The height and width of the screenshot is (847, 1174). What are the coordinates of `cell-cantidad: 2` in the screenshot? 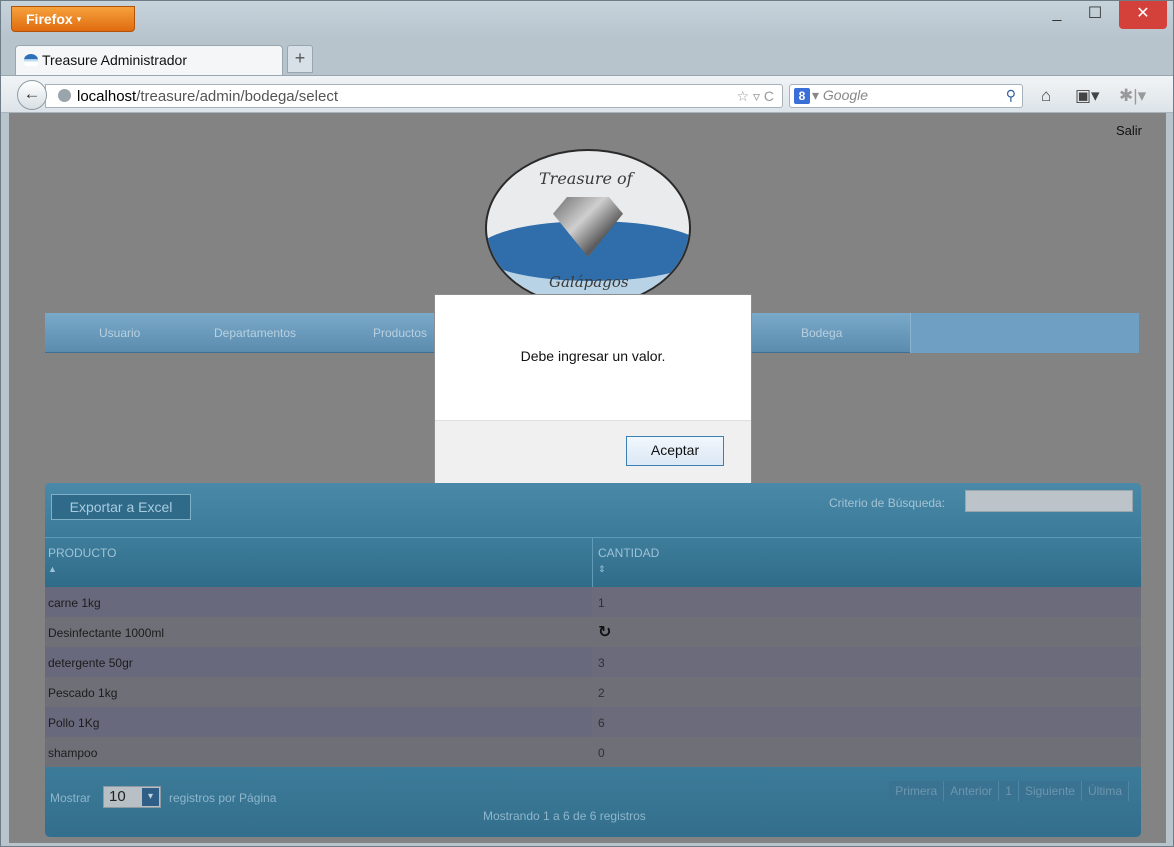 It's located at (601, 693).